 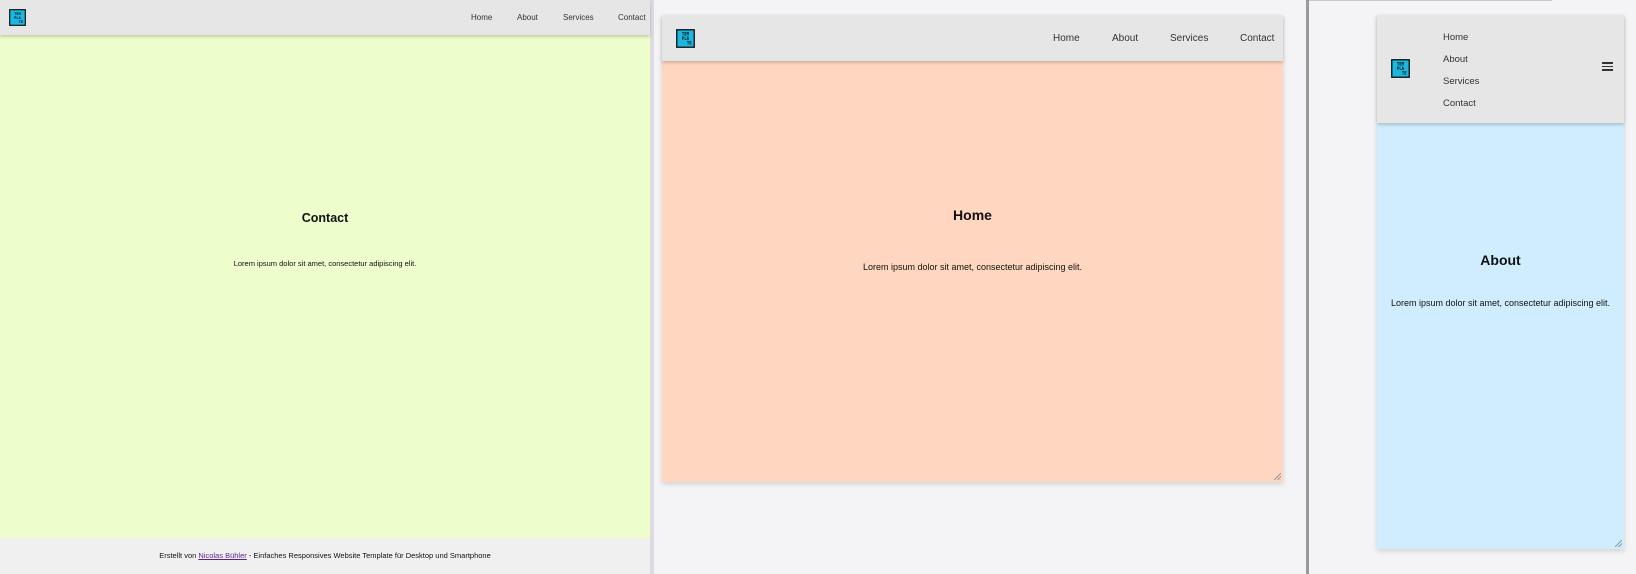 I want to click on footer-prefix: Erstellt von, so click(x=179, y=555).